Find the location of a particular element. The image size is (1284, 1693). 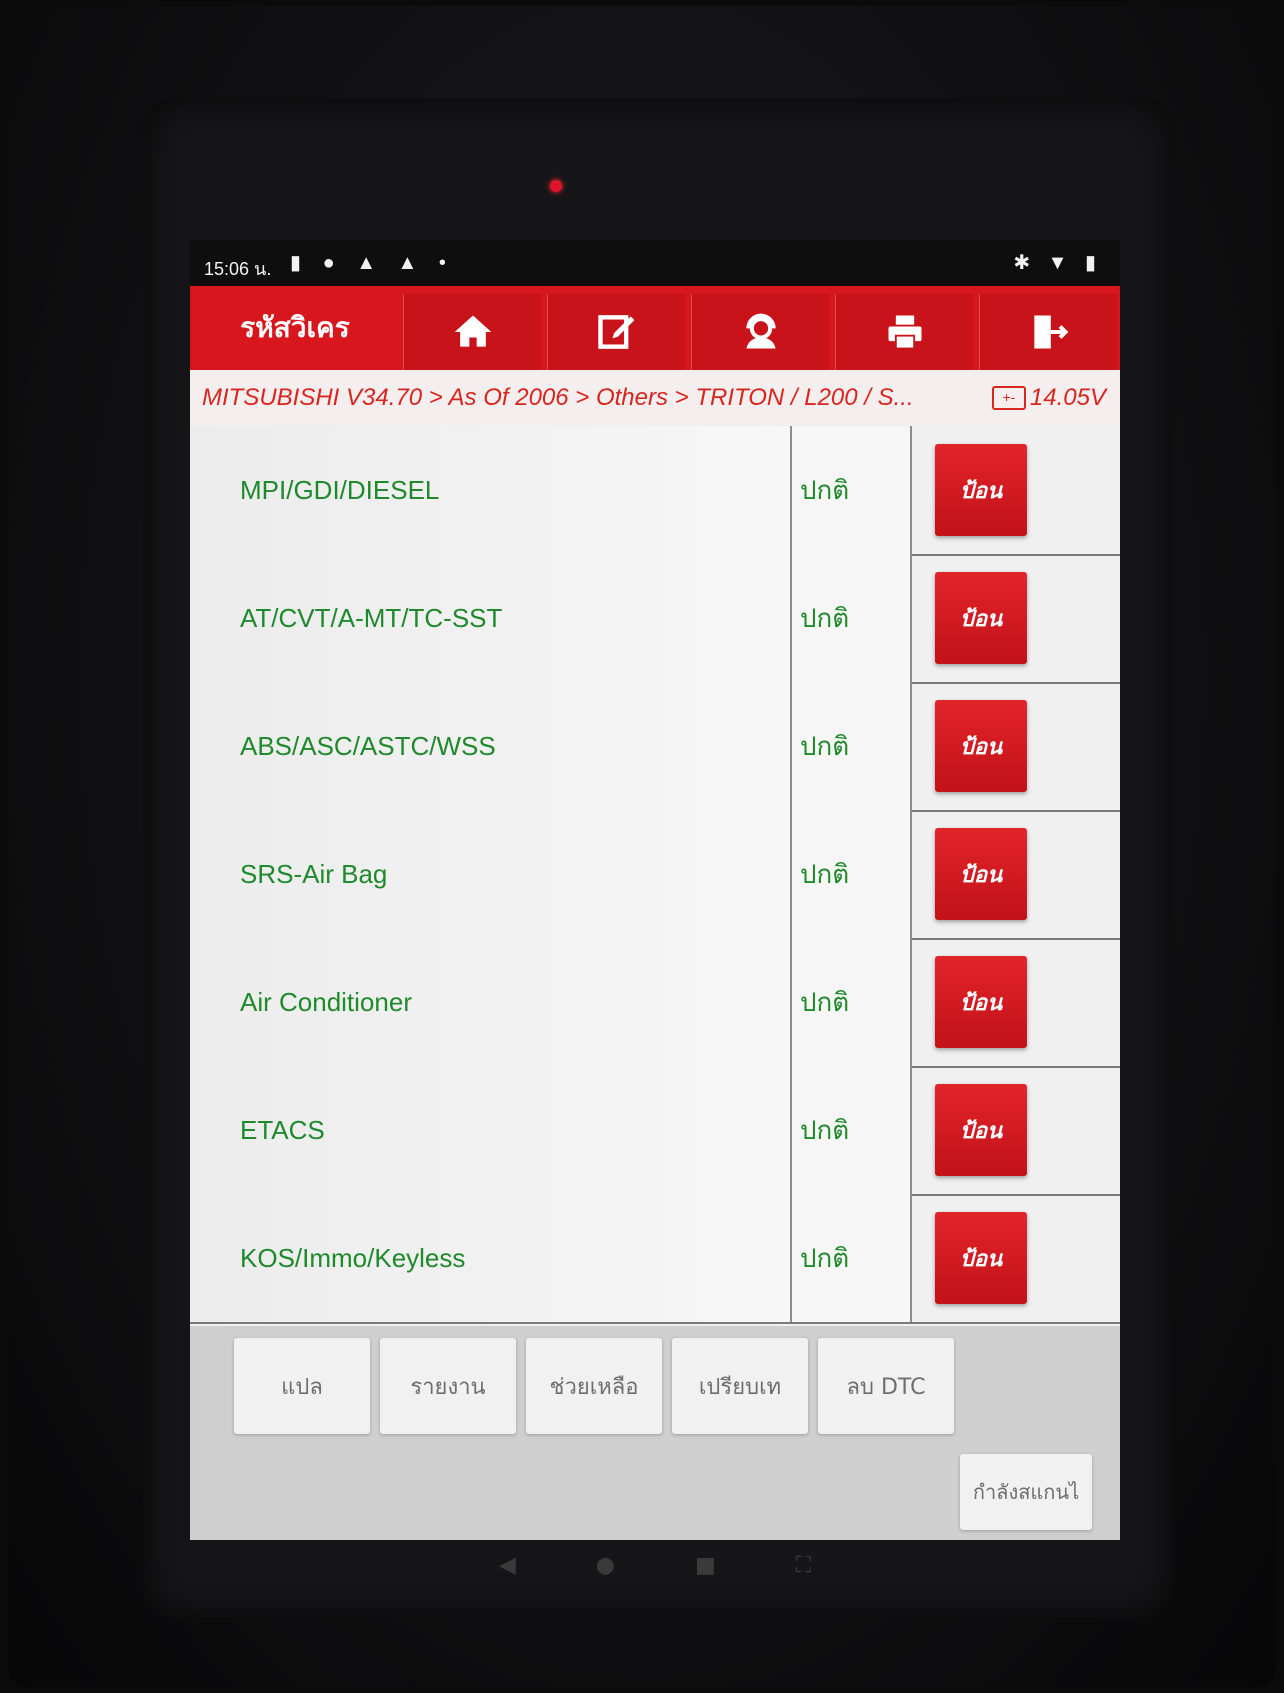

exit-icon is located at coordinates (1050, 332).